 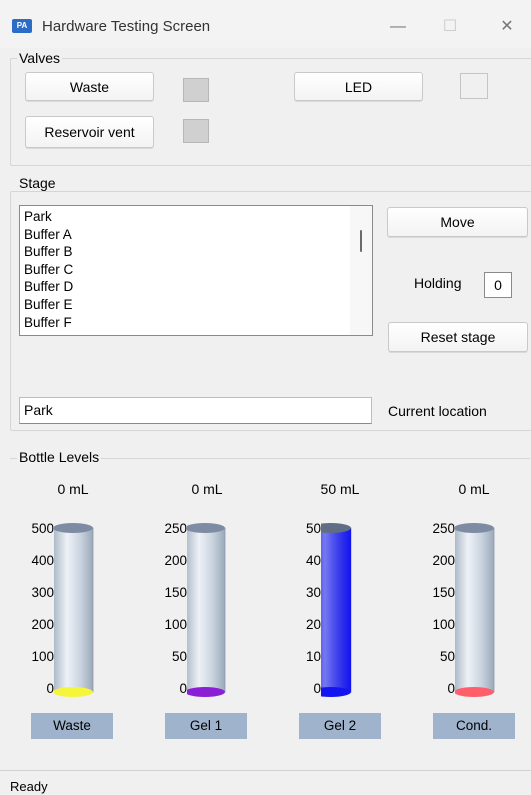 I want to click on led-indicator, so click(x=474, y=86).